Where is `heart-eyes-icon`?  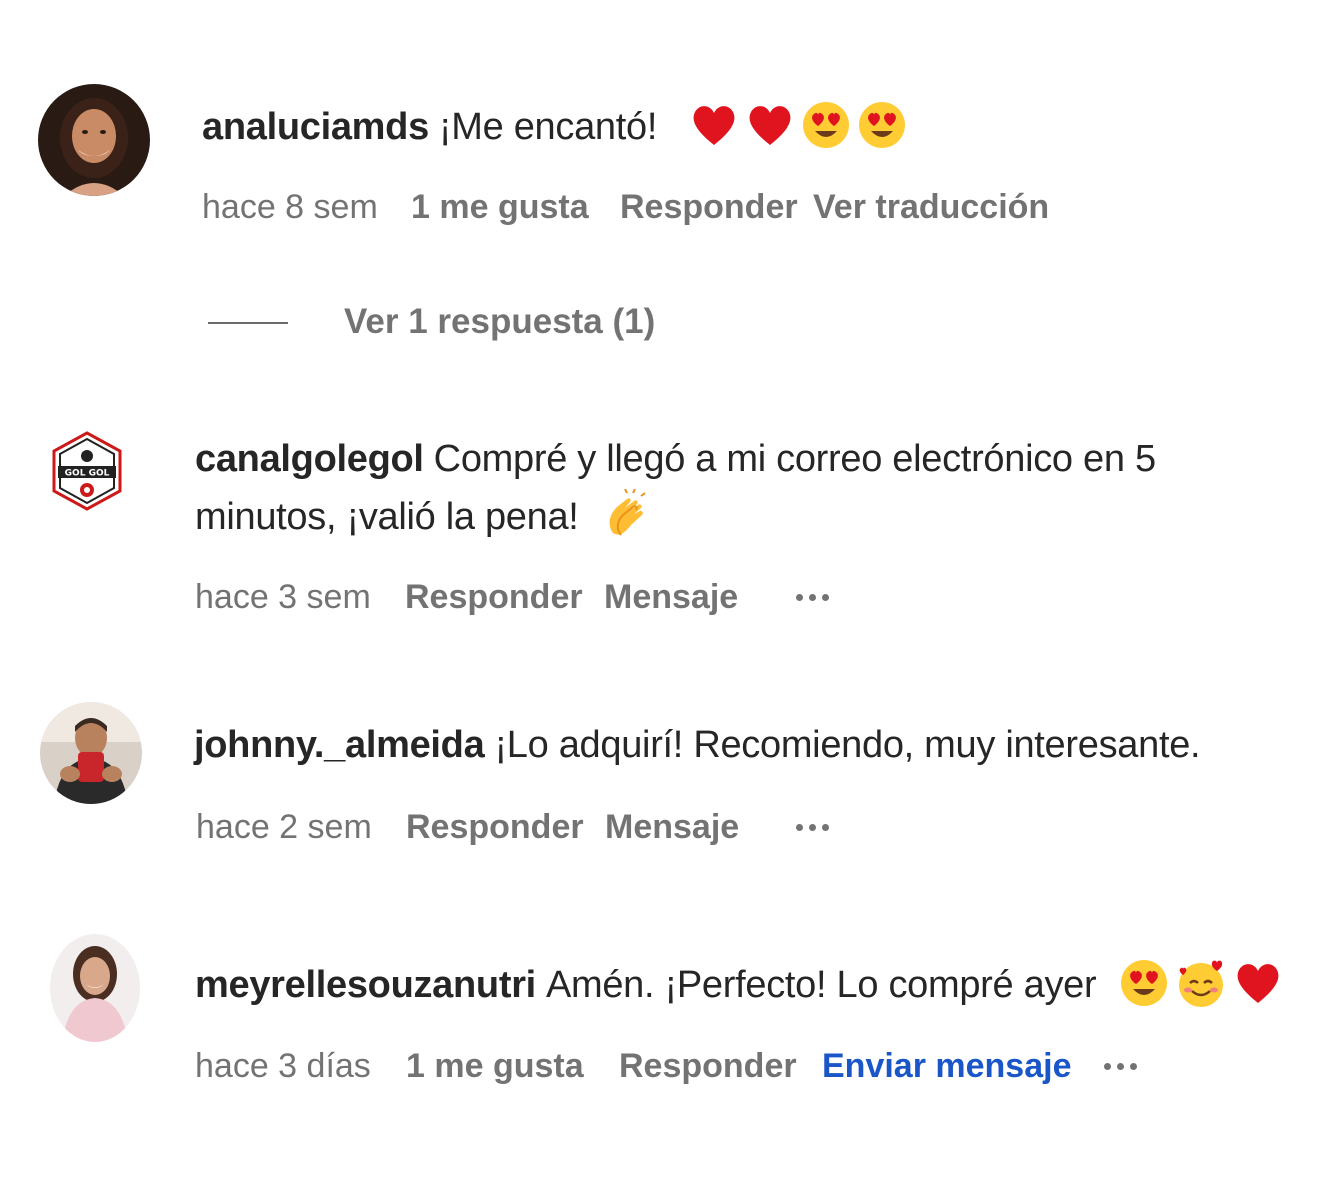
heart-eyes-icon is located at coordinates (1144, 983).